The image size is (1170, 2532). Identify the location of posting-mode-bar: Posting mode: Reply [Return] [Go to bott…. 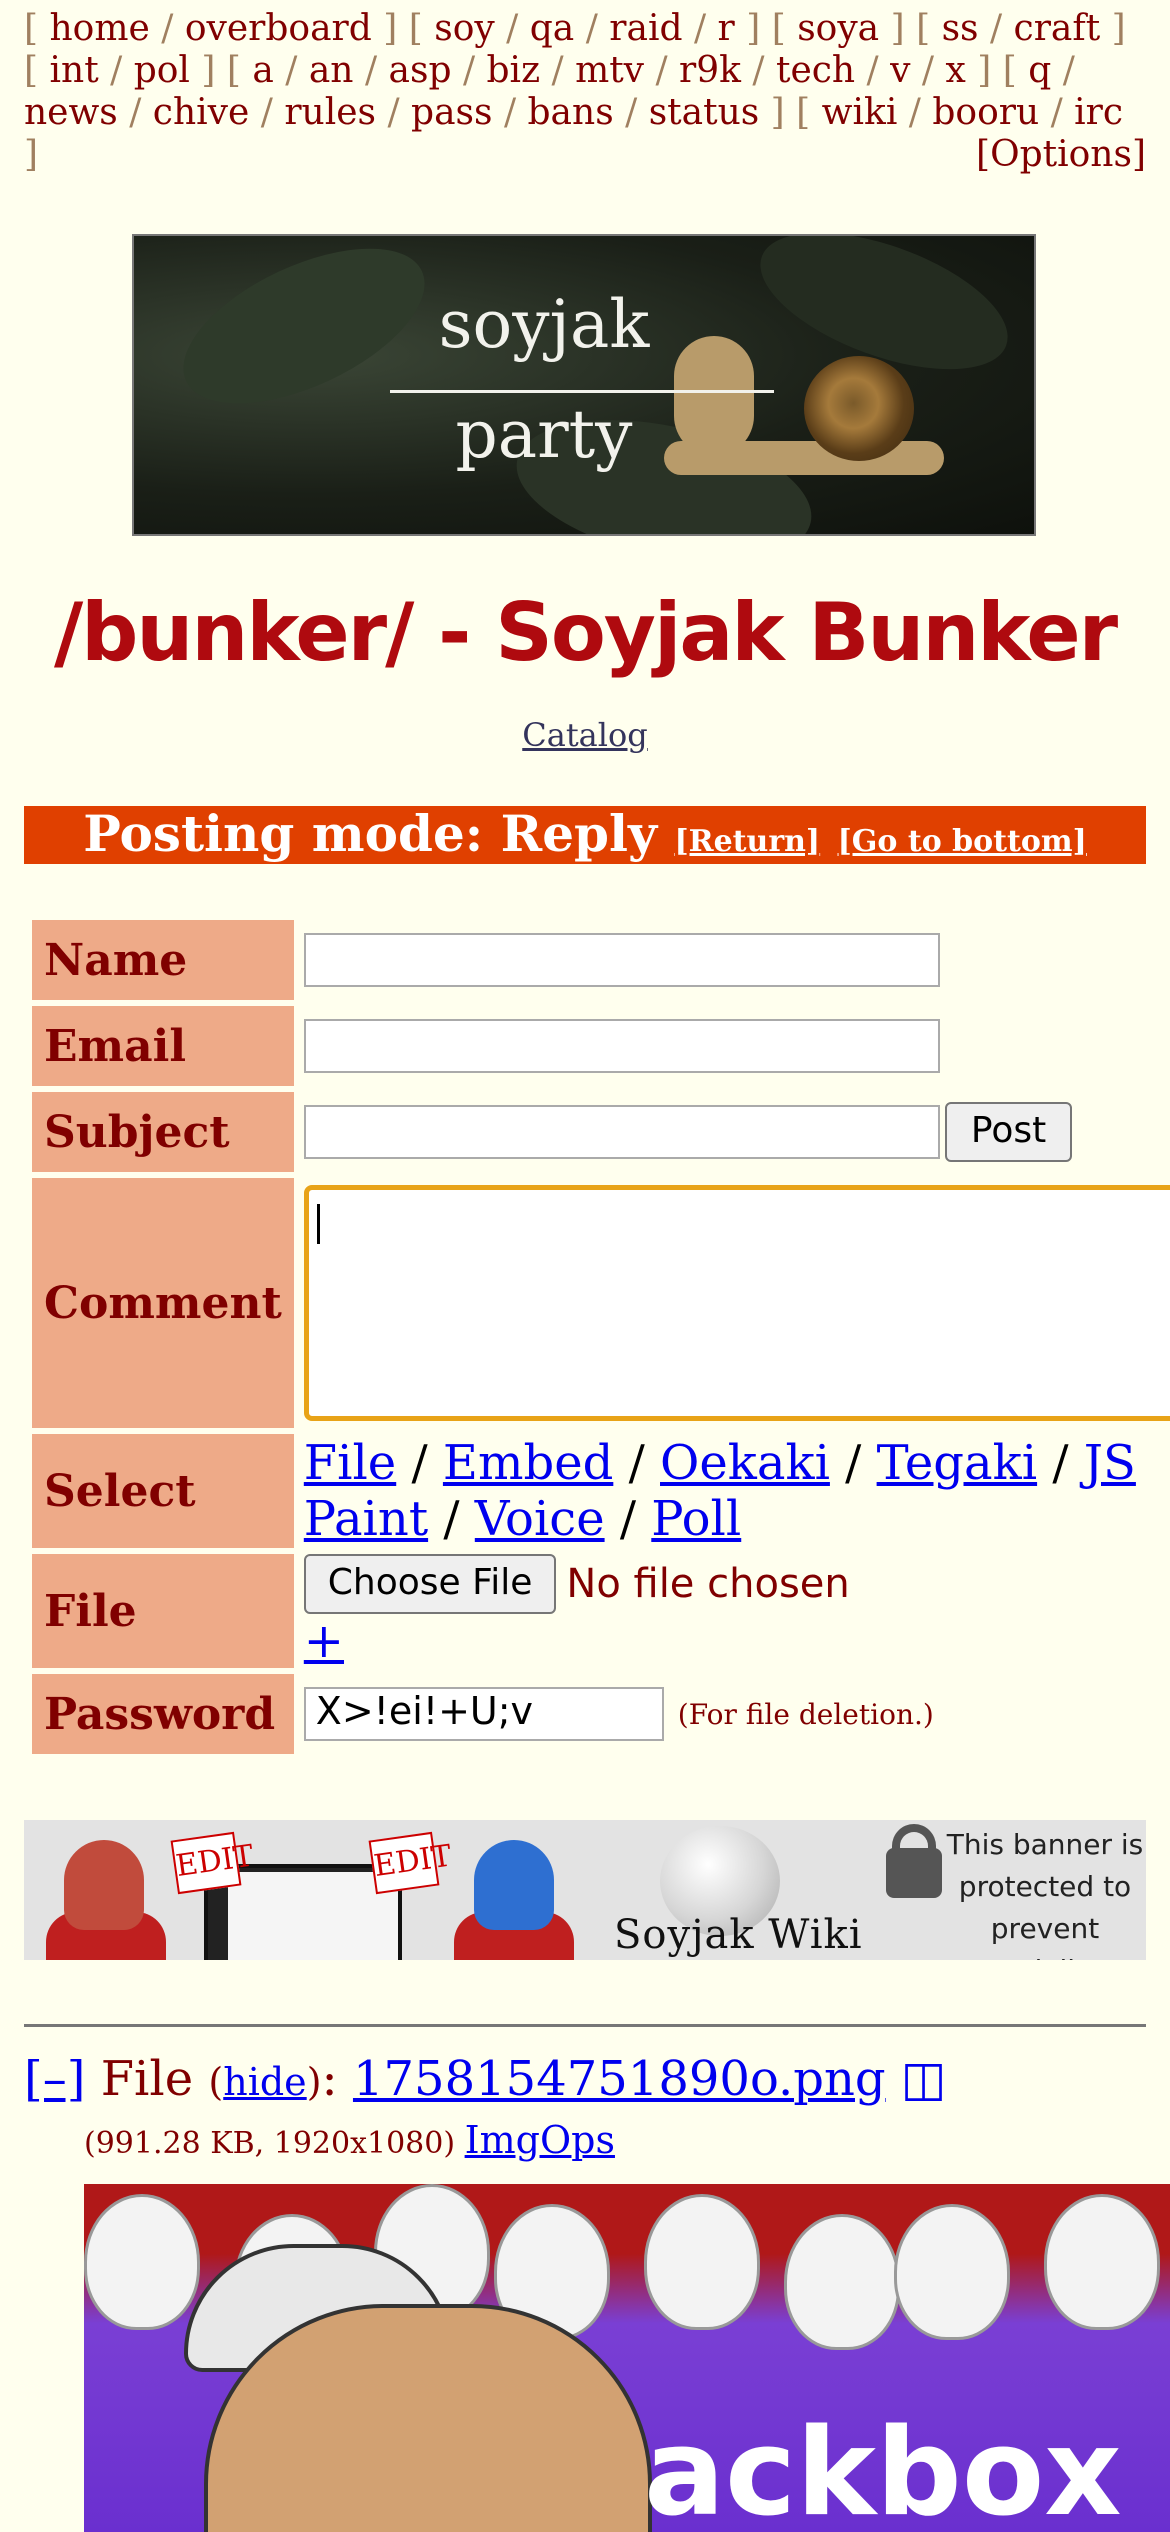
(585, 835).